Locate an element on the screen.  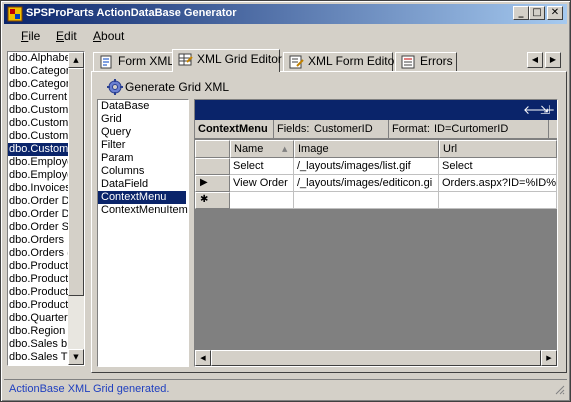
scroll-up-icon: ▲ is located at coordinates (76, 60).